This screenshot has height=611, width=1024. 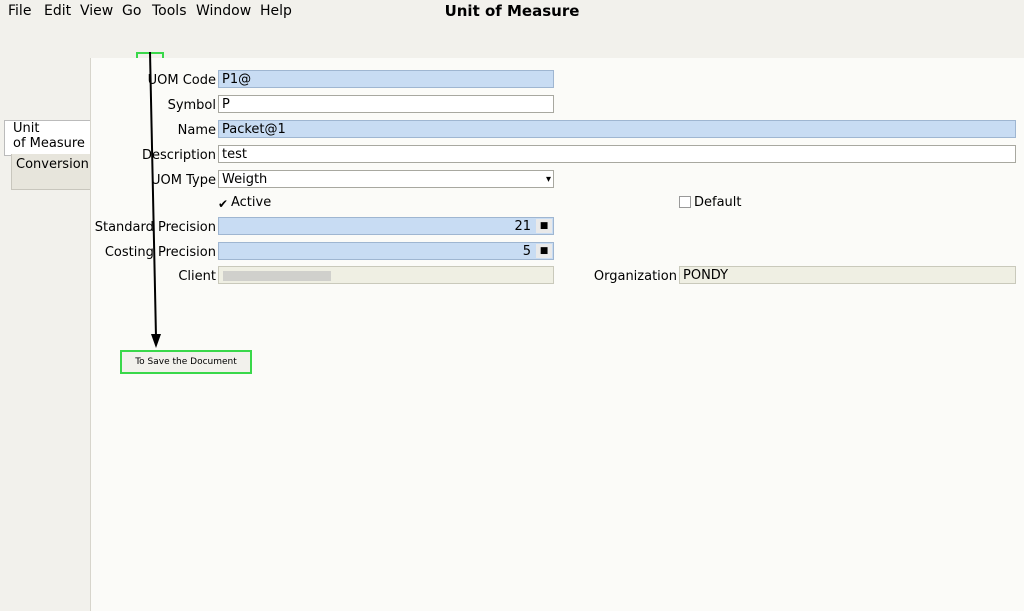 What do you see at coordinates (186, 362) in the screenshot?
I see `save-document-callout: To Save the Document` at bounding box center [186, 362].